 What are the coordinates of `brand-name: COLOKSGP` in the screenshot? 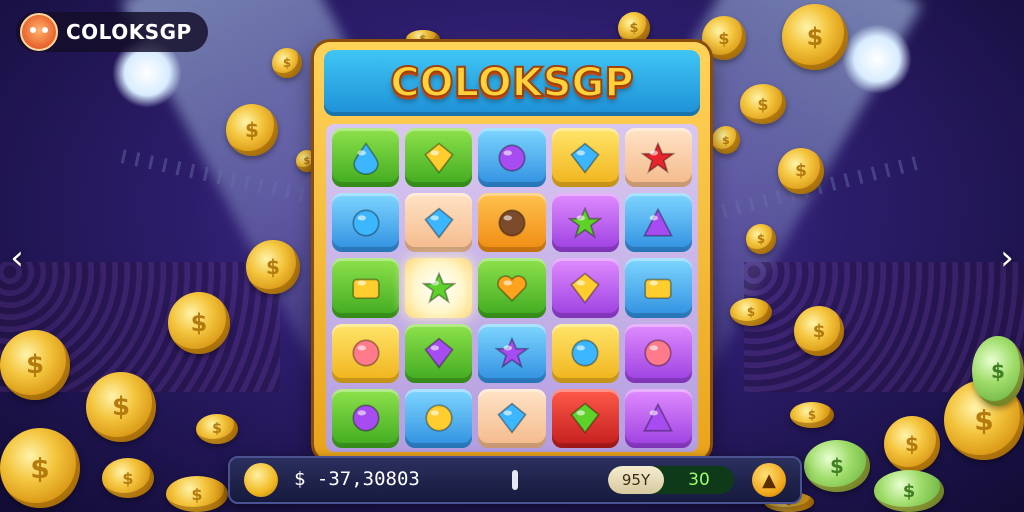 It's located at (129, 32).